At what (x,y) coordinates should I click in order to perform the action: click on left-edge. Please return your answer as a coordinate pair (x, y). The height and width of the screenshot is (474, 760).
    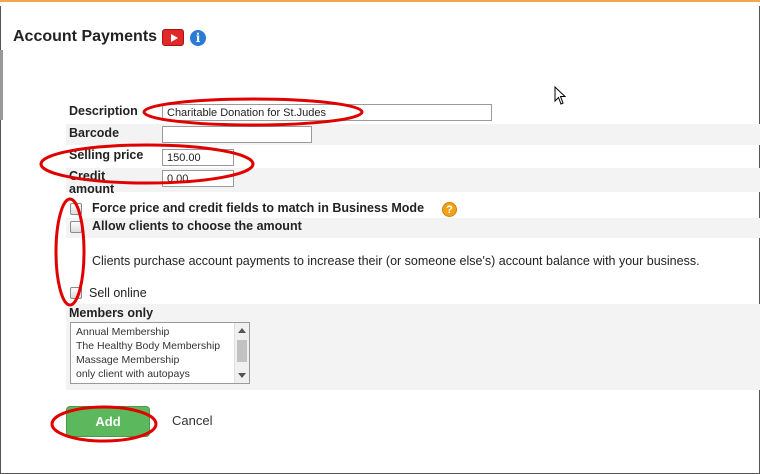
    Looking at the image, I should click on (1, 85).